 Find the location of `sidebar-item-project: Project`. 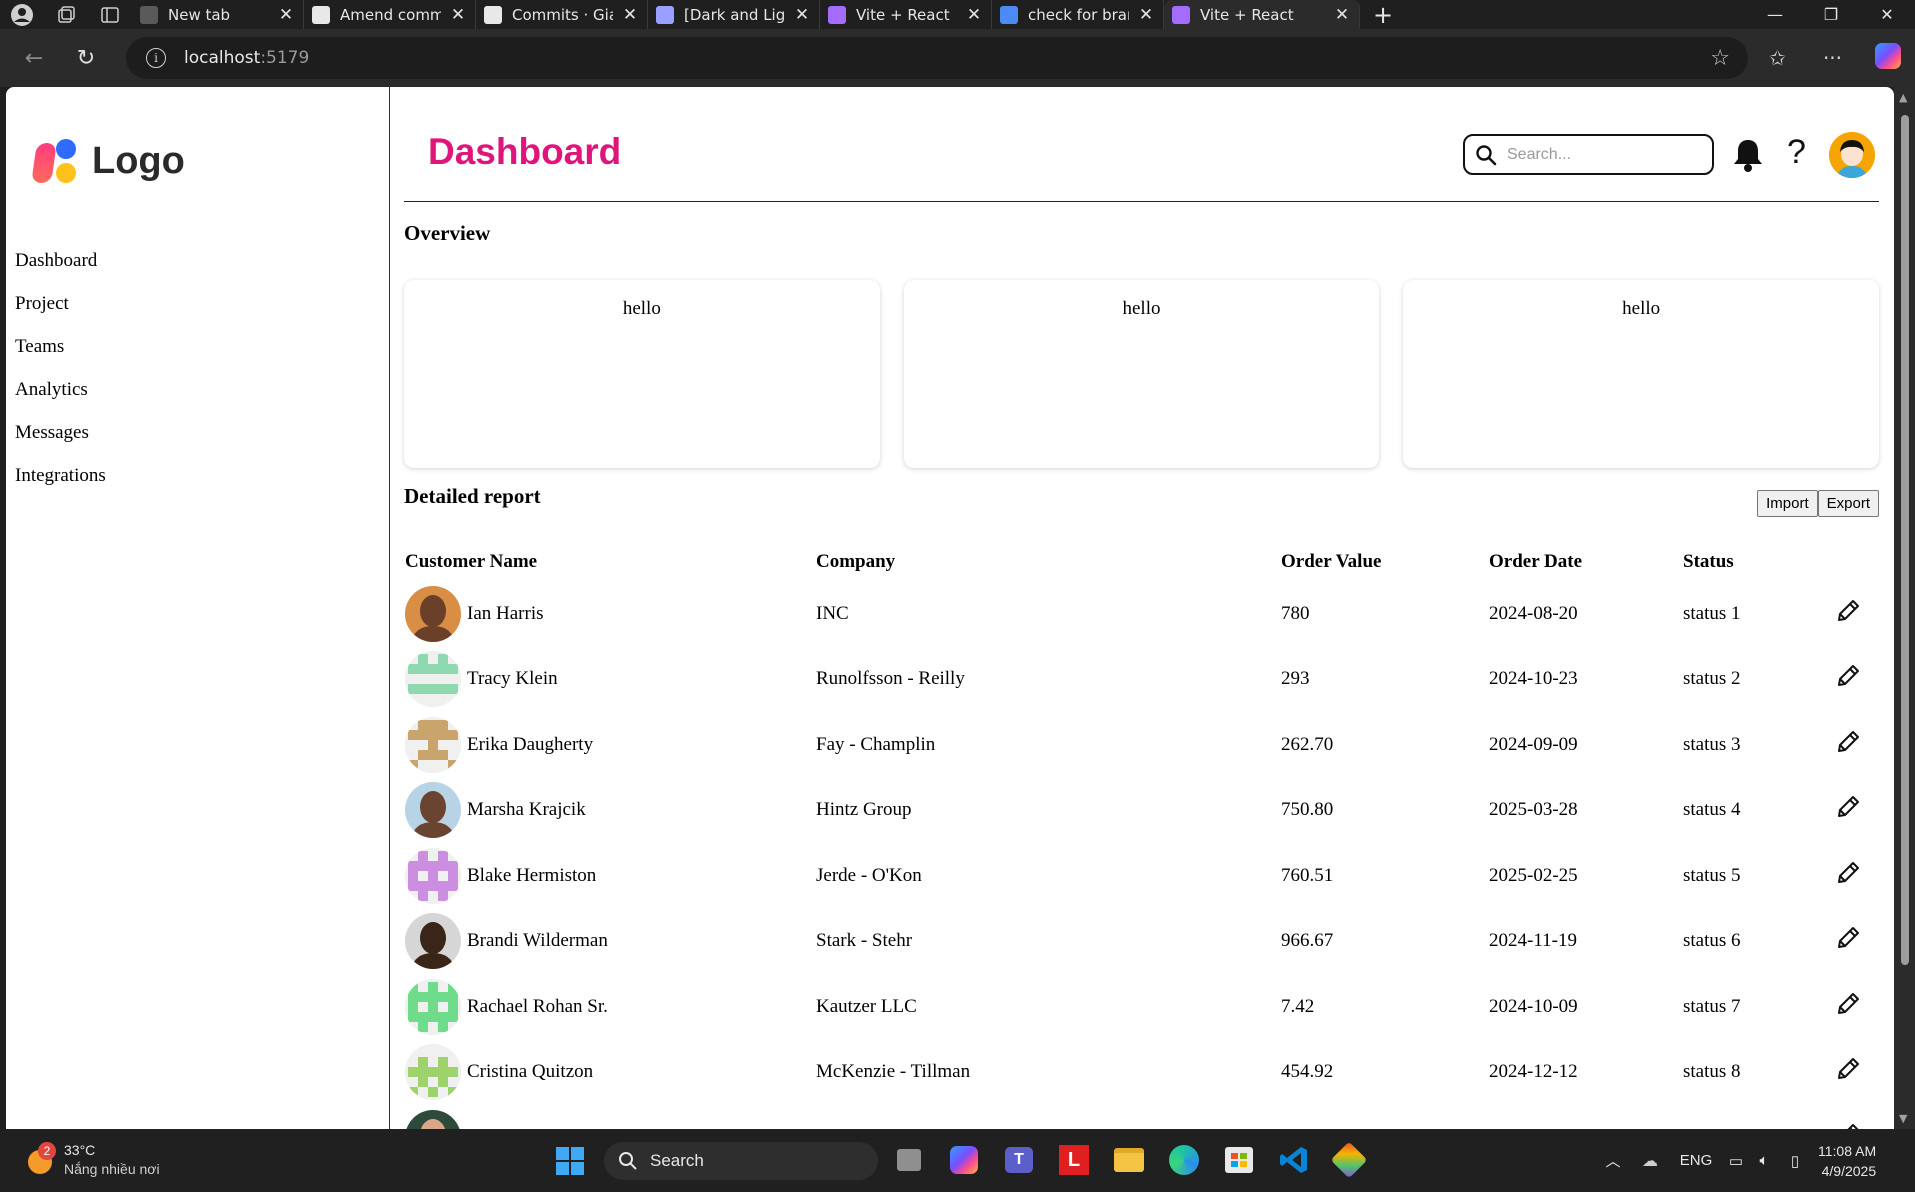

sidebar-item-project: Project is located at coordinates (60, 303).